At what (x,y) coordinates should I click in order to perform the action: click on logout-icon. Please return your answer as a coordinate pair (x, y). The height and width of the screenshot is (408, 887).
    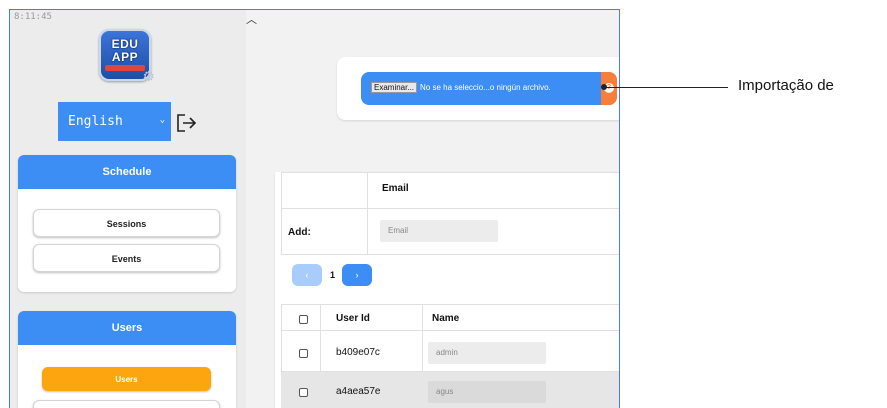
    Looking at the image, I should click on (187, 123).